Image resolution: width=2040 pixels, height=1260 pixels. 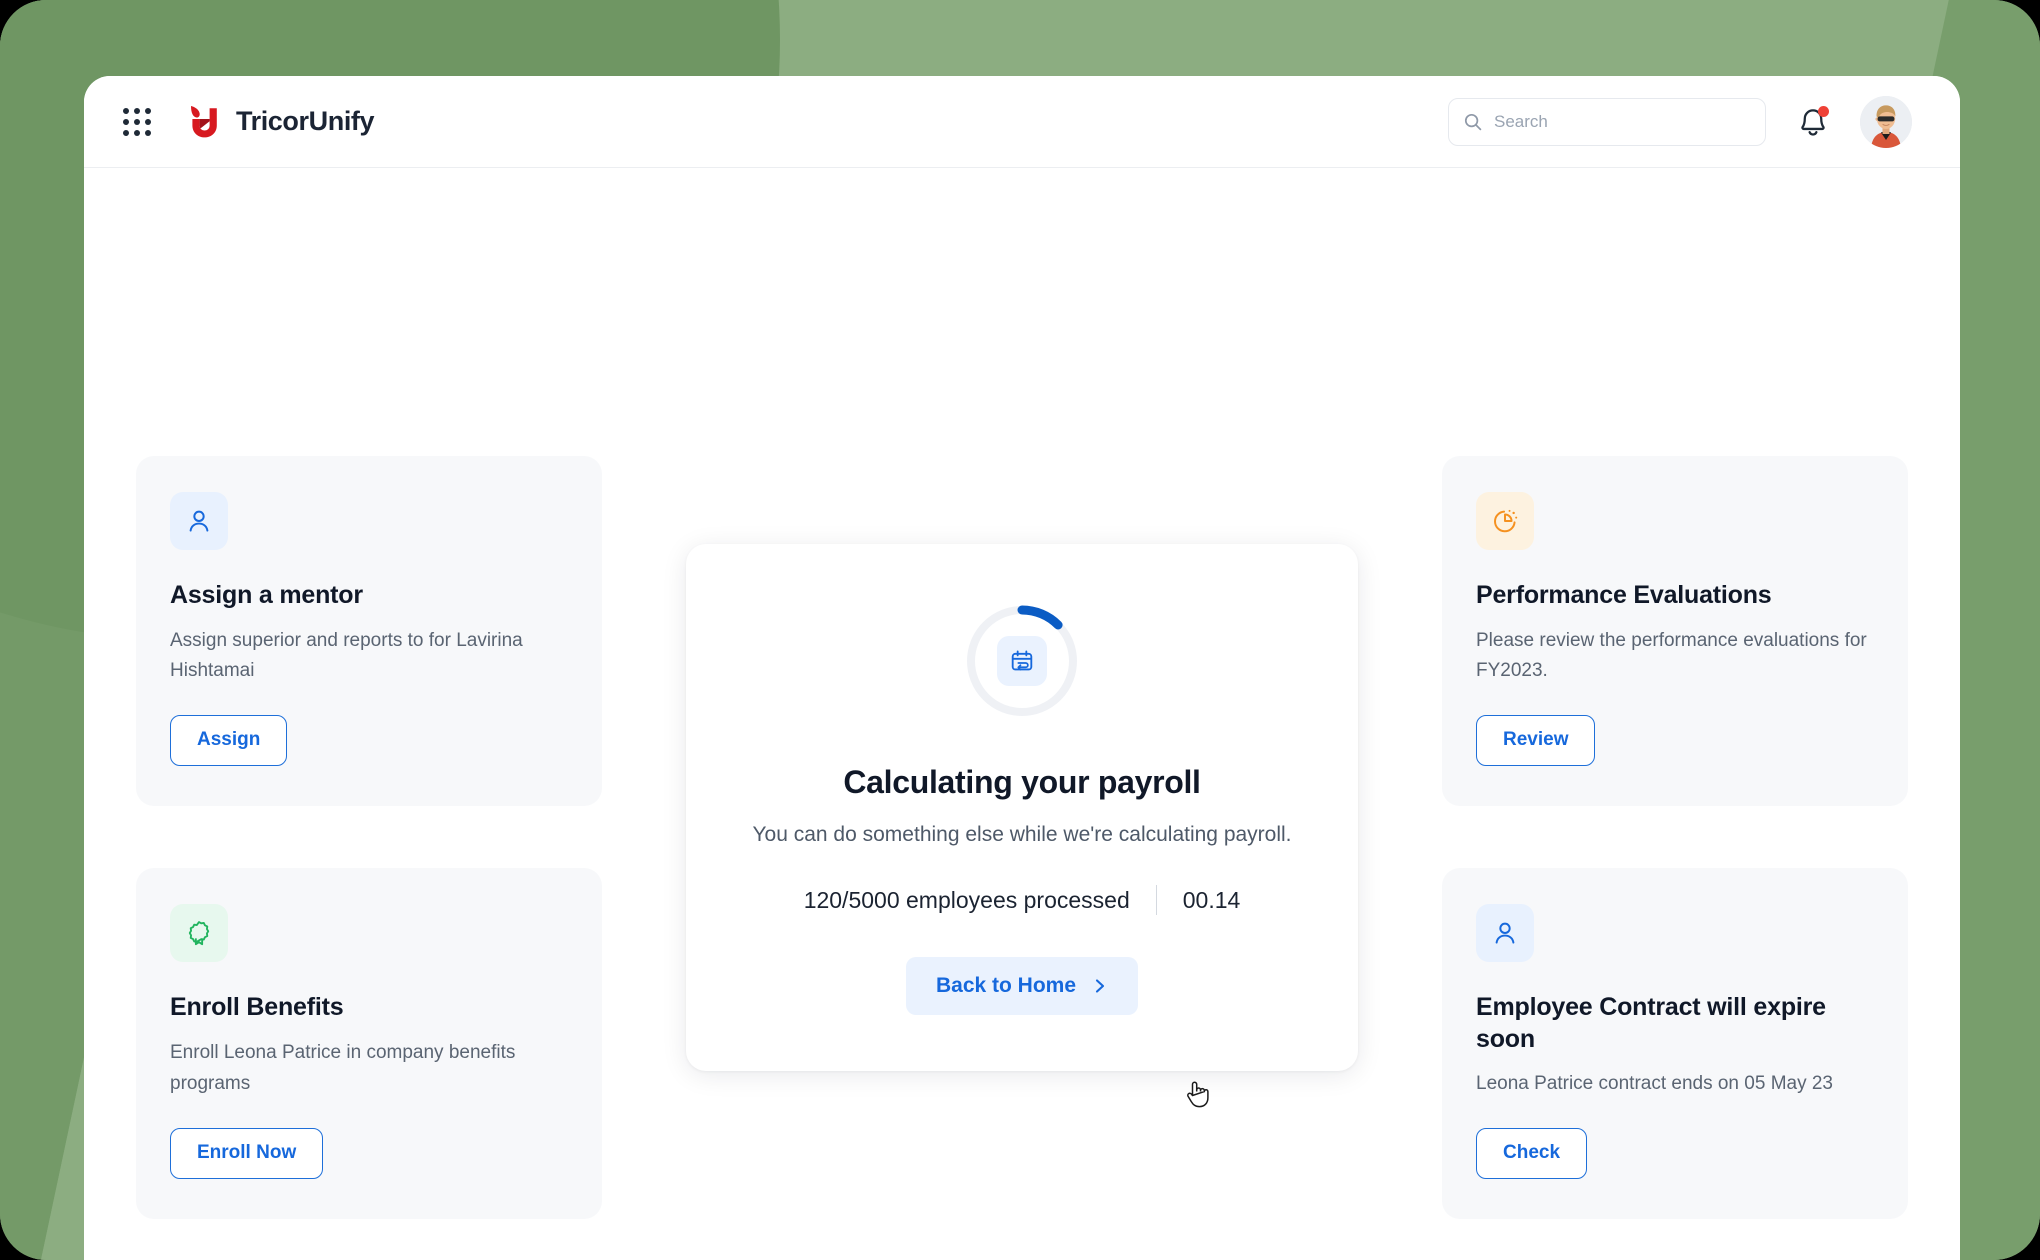 I want to click on card-title: Performance Evaluations, so click(x=1624, y=595).